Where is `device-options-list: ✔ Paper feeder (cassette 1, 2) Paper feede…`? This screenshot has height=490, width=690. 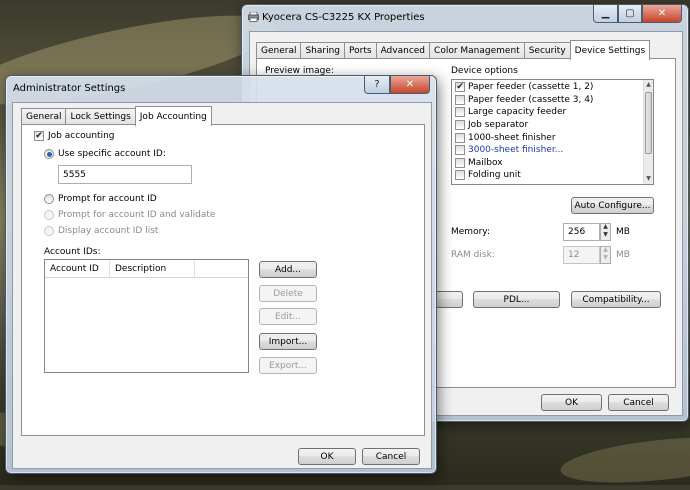
device-options-list: ✔ Paper feeder (cassette 1, 2) Paper feede… is located at coordinates (552, 132).